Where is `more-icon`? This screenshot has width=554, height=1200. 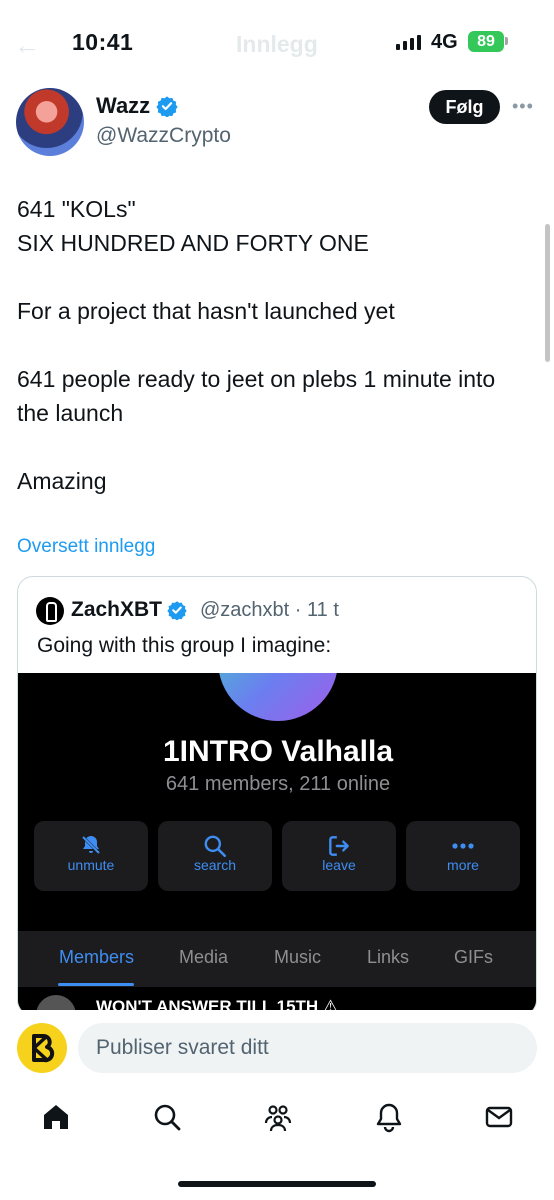 more-icon is located at coordinates (463, 838).